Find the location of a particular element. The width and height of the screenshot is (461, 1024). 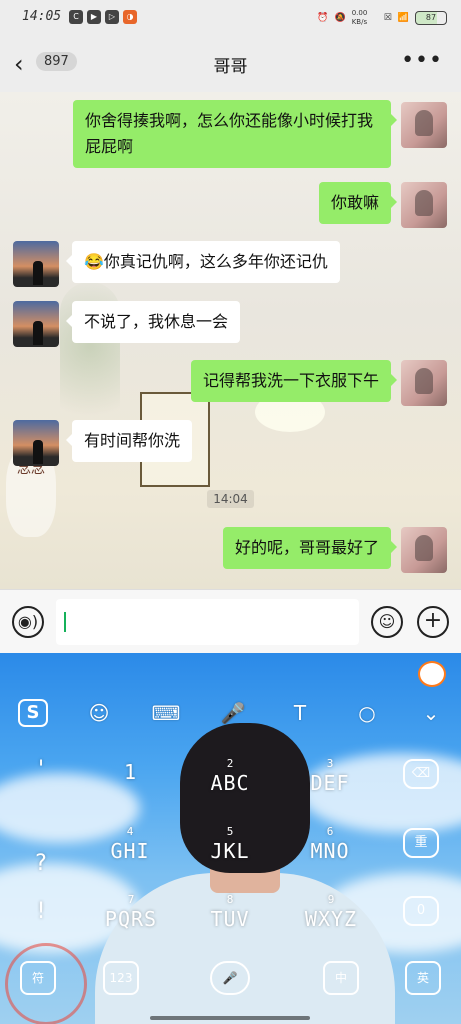

key-5: 5 JKL is located at coordinates (230, 844).